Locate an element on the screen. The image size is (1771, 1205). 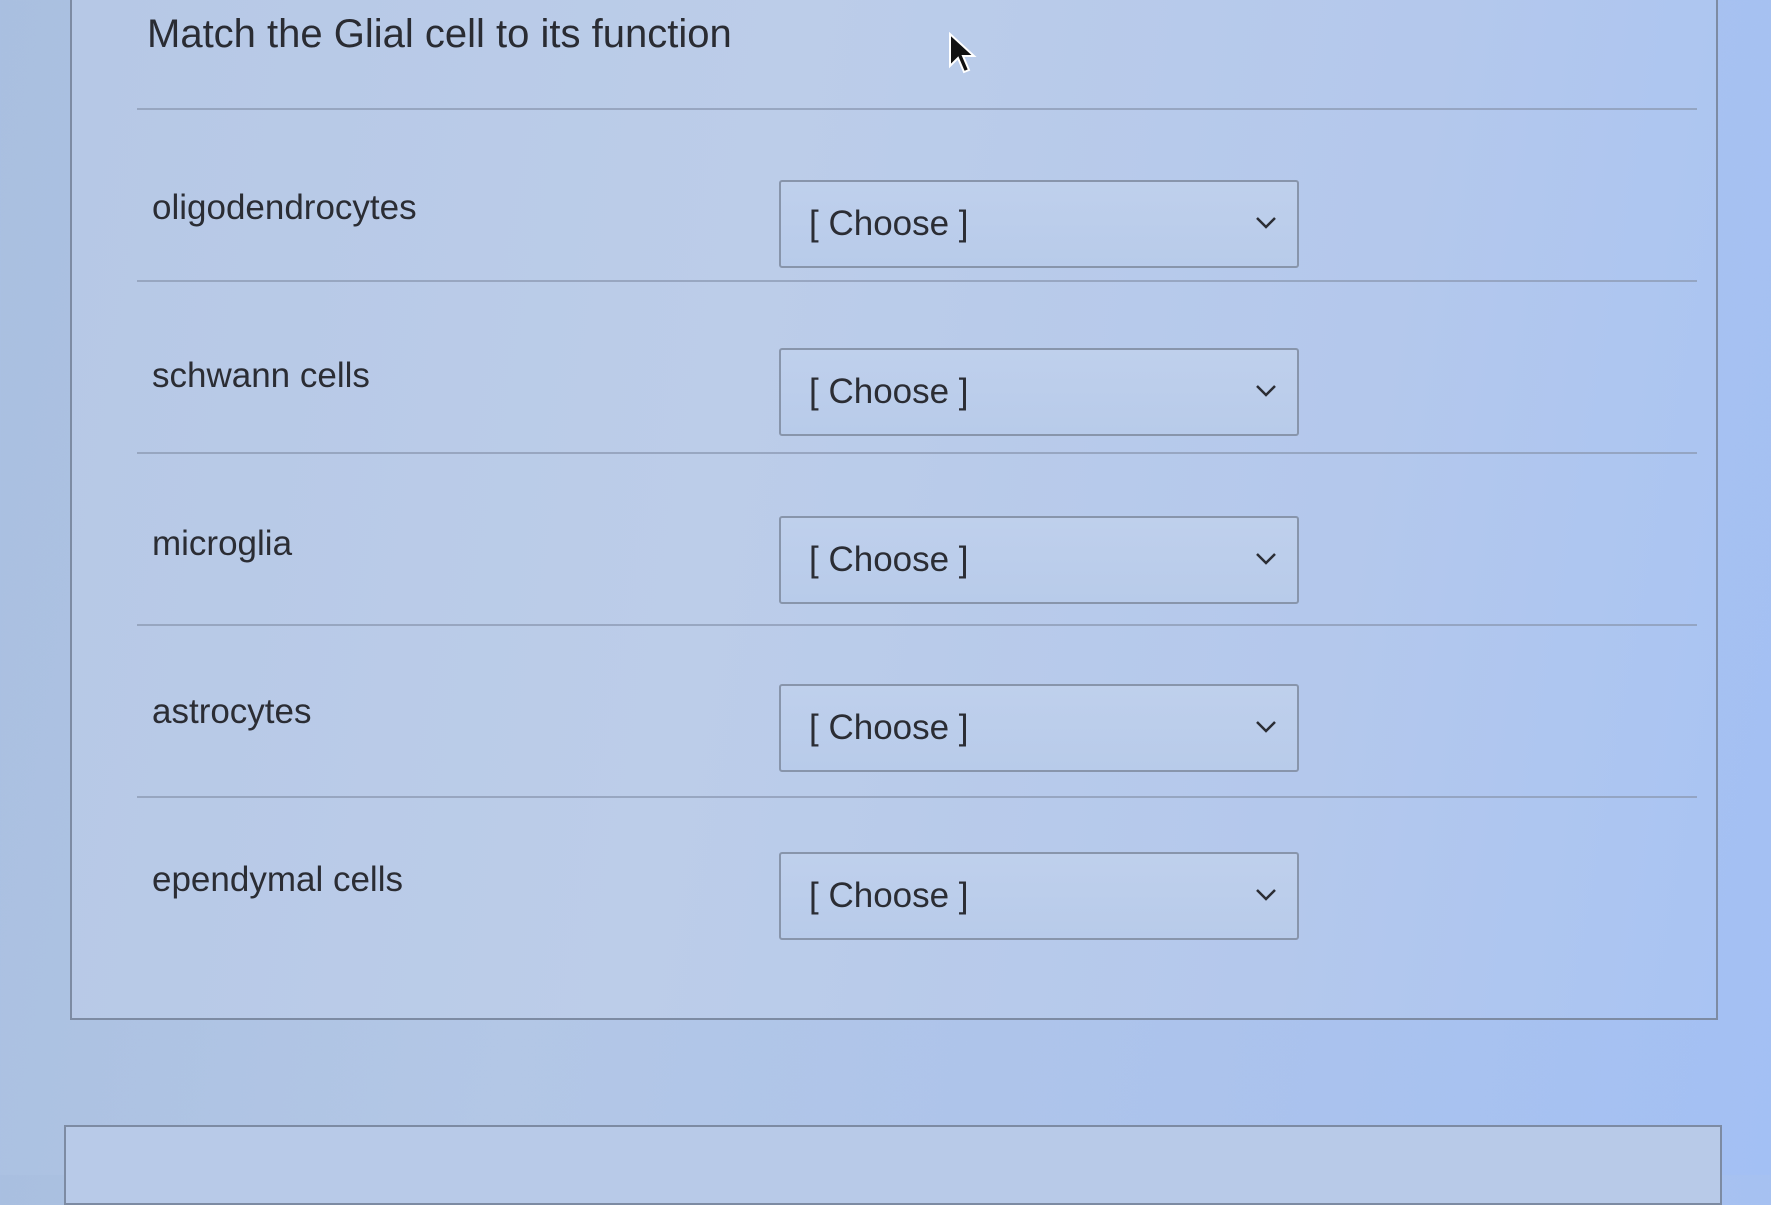
term-label: oligodendrocytes is located at coordinates (284, 207).